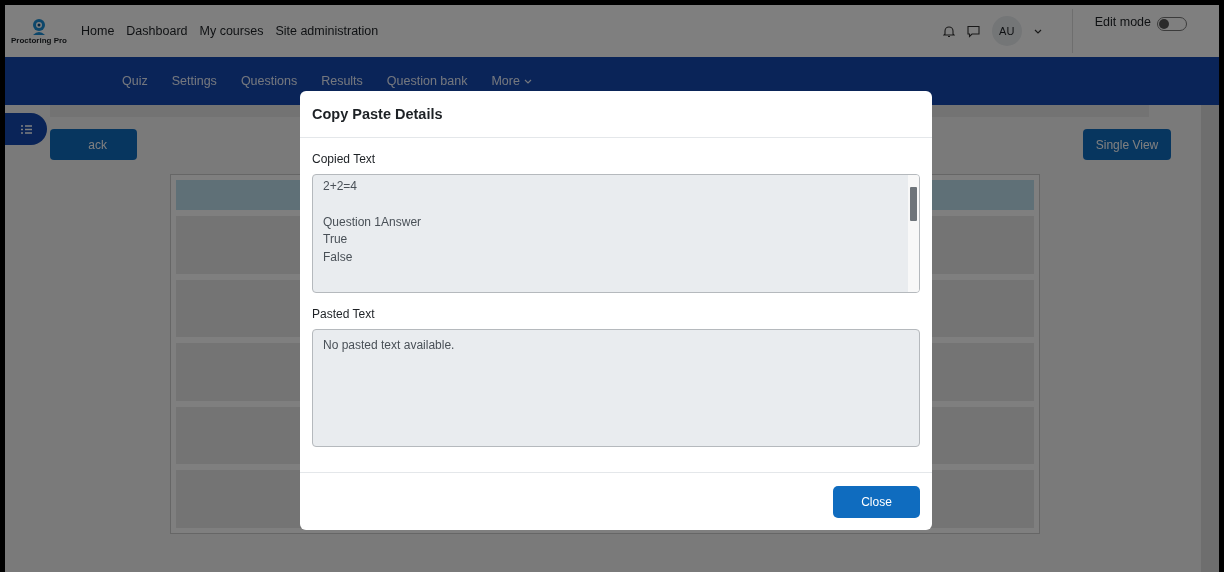  What do you see at coordinates (1127, 144) in the screenshot?
I see `single-view-button: Single View` at bounding box center [1127, 144].